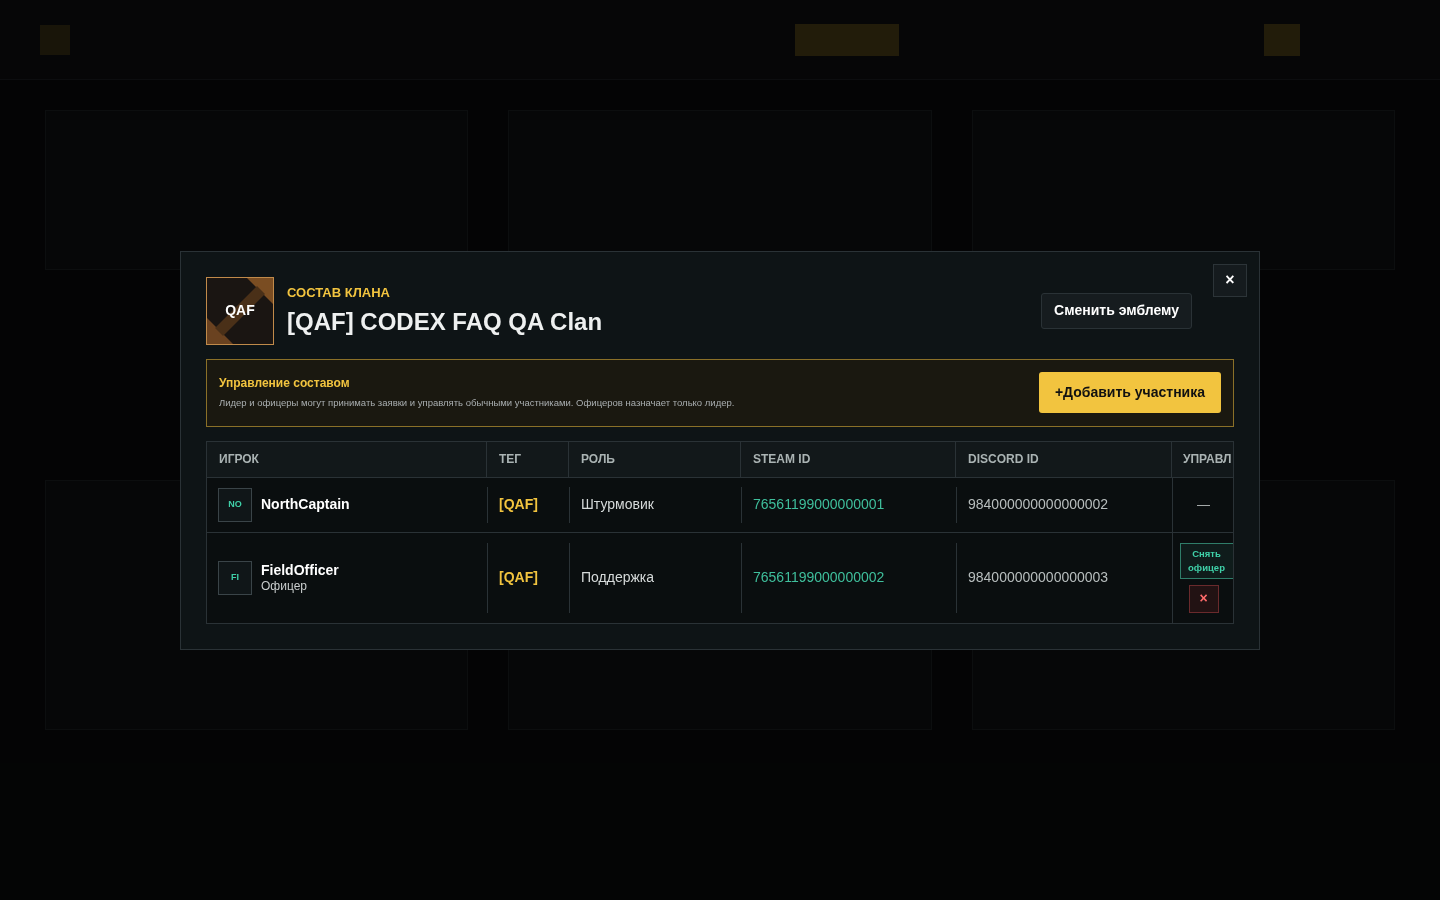  Describe the element at coordinates (618, 577) in the screenshot. I see `player-role: Поддержка` at that location.